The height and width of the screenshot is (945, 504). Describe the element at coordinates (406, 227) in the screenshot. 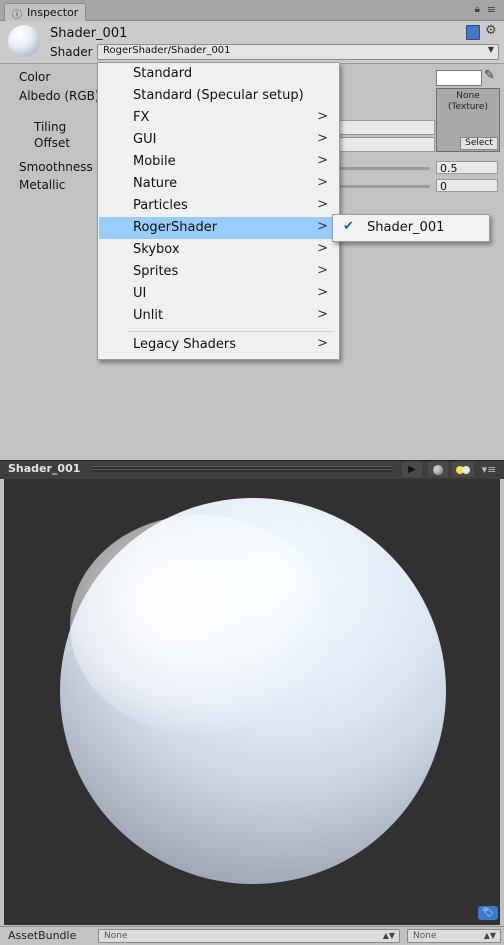

I see `submenu-item-label: Shader_001` at that location.